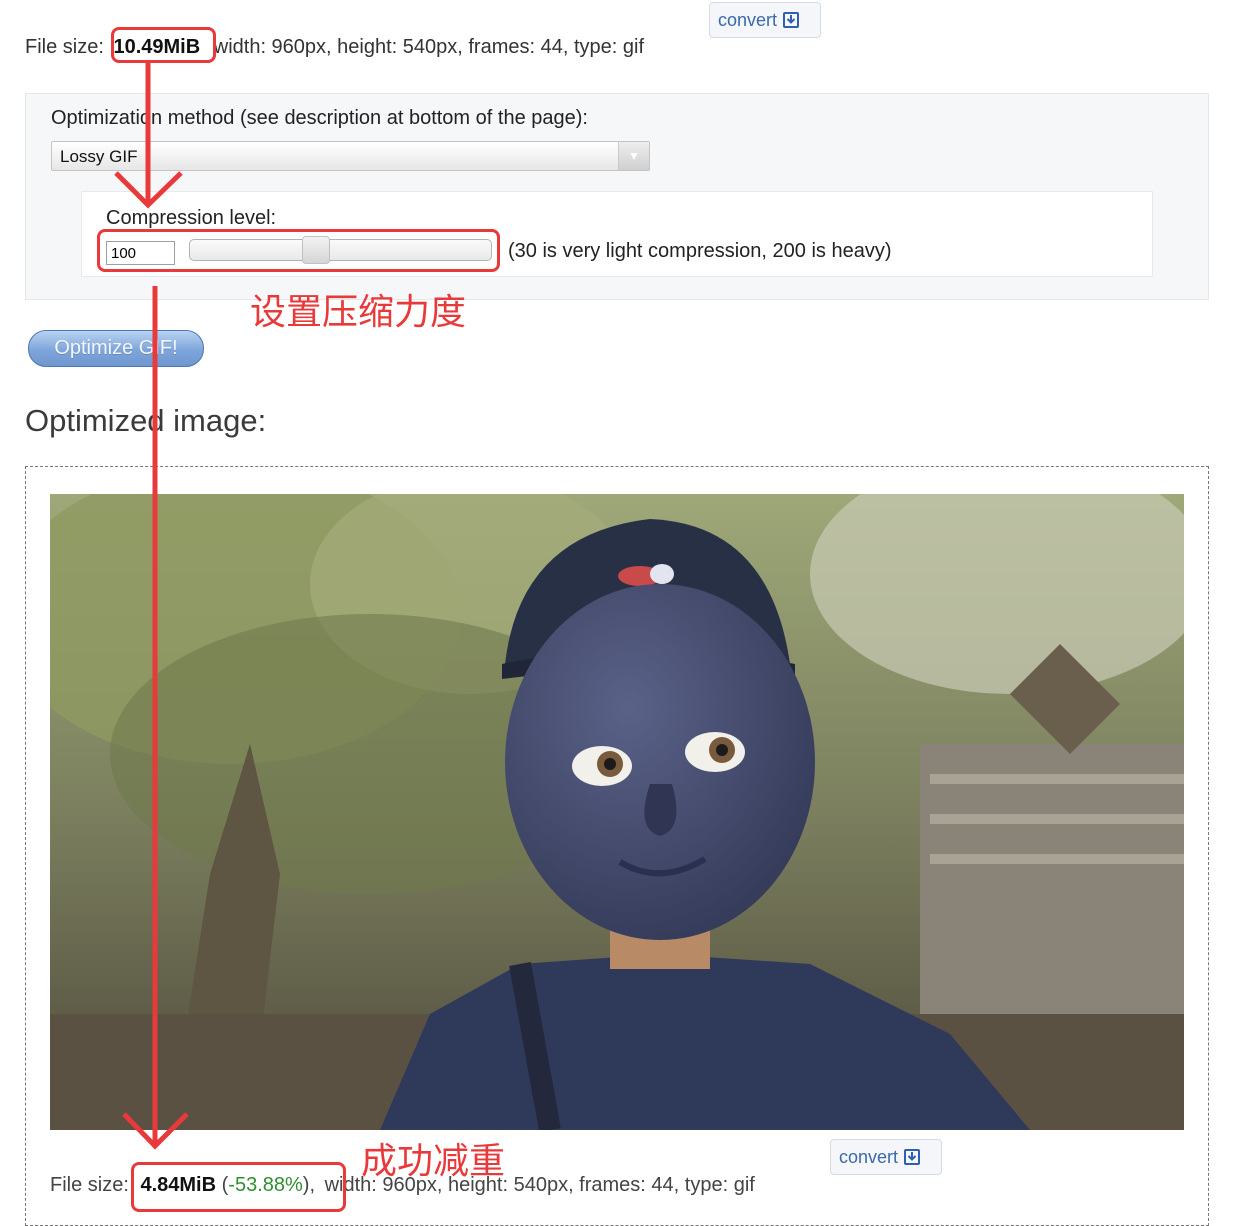  Describe the element at coordinates (358, 312) in the screenshot. I see `compression-annotation: 设置压缩力度` at that location.